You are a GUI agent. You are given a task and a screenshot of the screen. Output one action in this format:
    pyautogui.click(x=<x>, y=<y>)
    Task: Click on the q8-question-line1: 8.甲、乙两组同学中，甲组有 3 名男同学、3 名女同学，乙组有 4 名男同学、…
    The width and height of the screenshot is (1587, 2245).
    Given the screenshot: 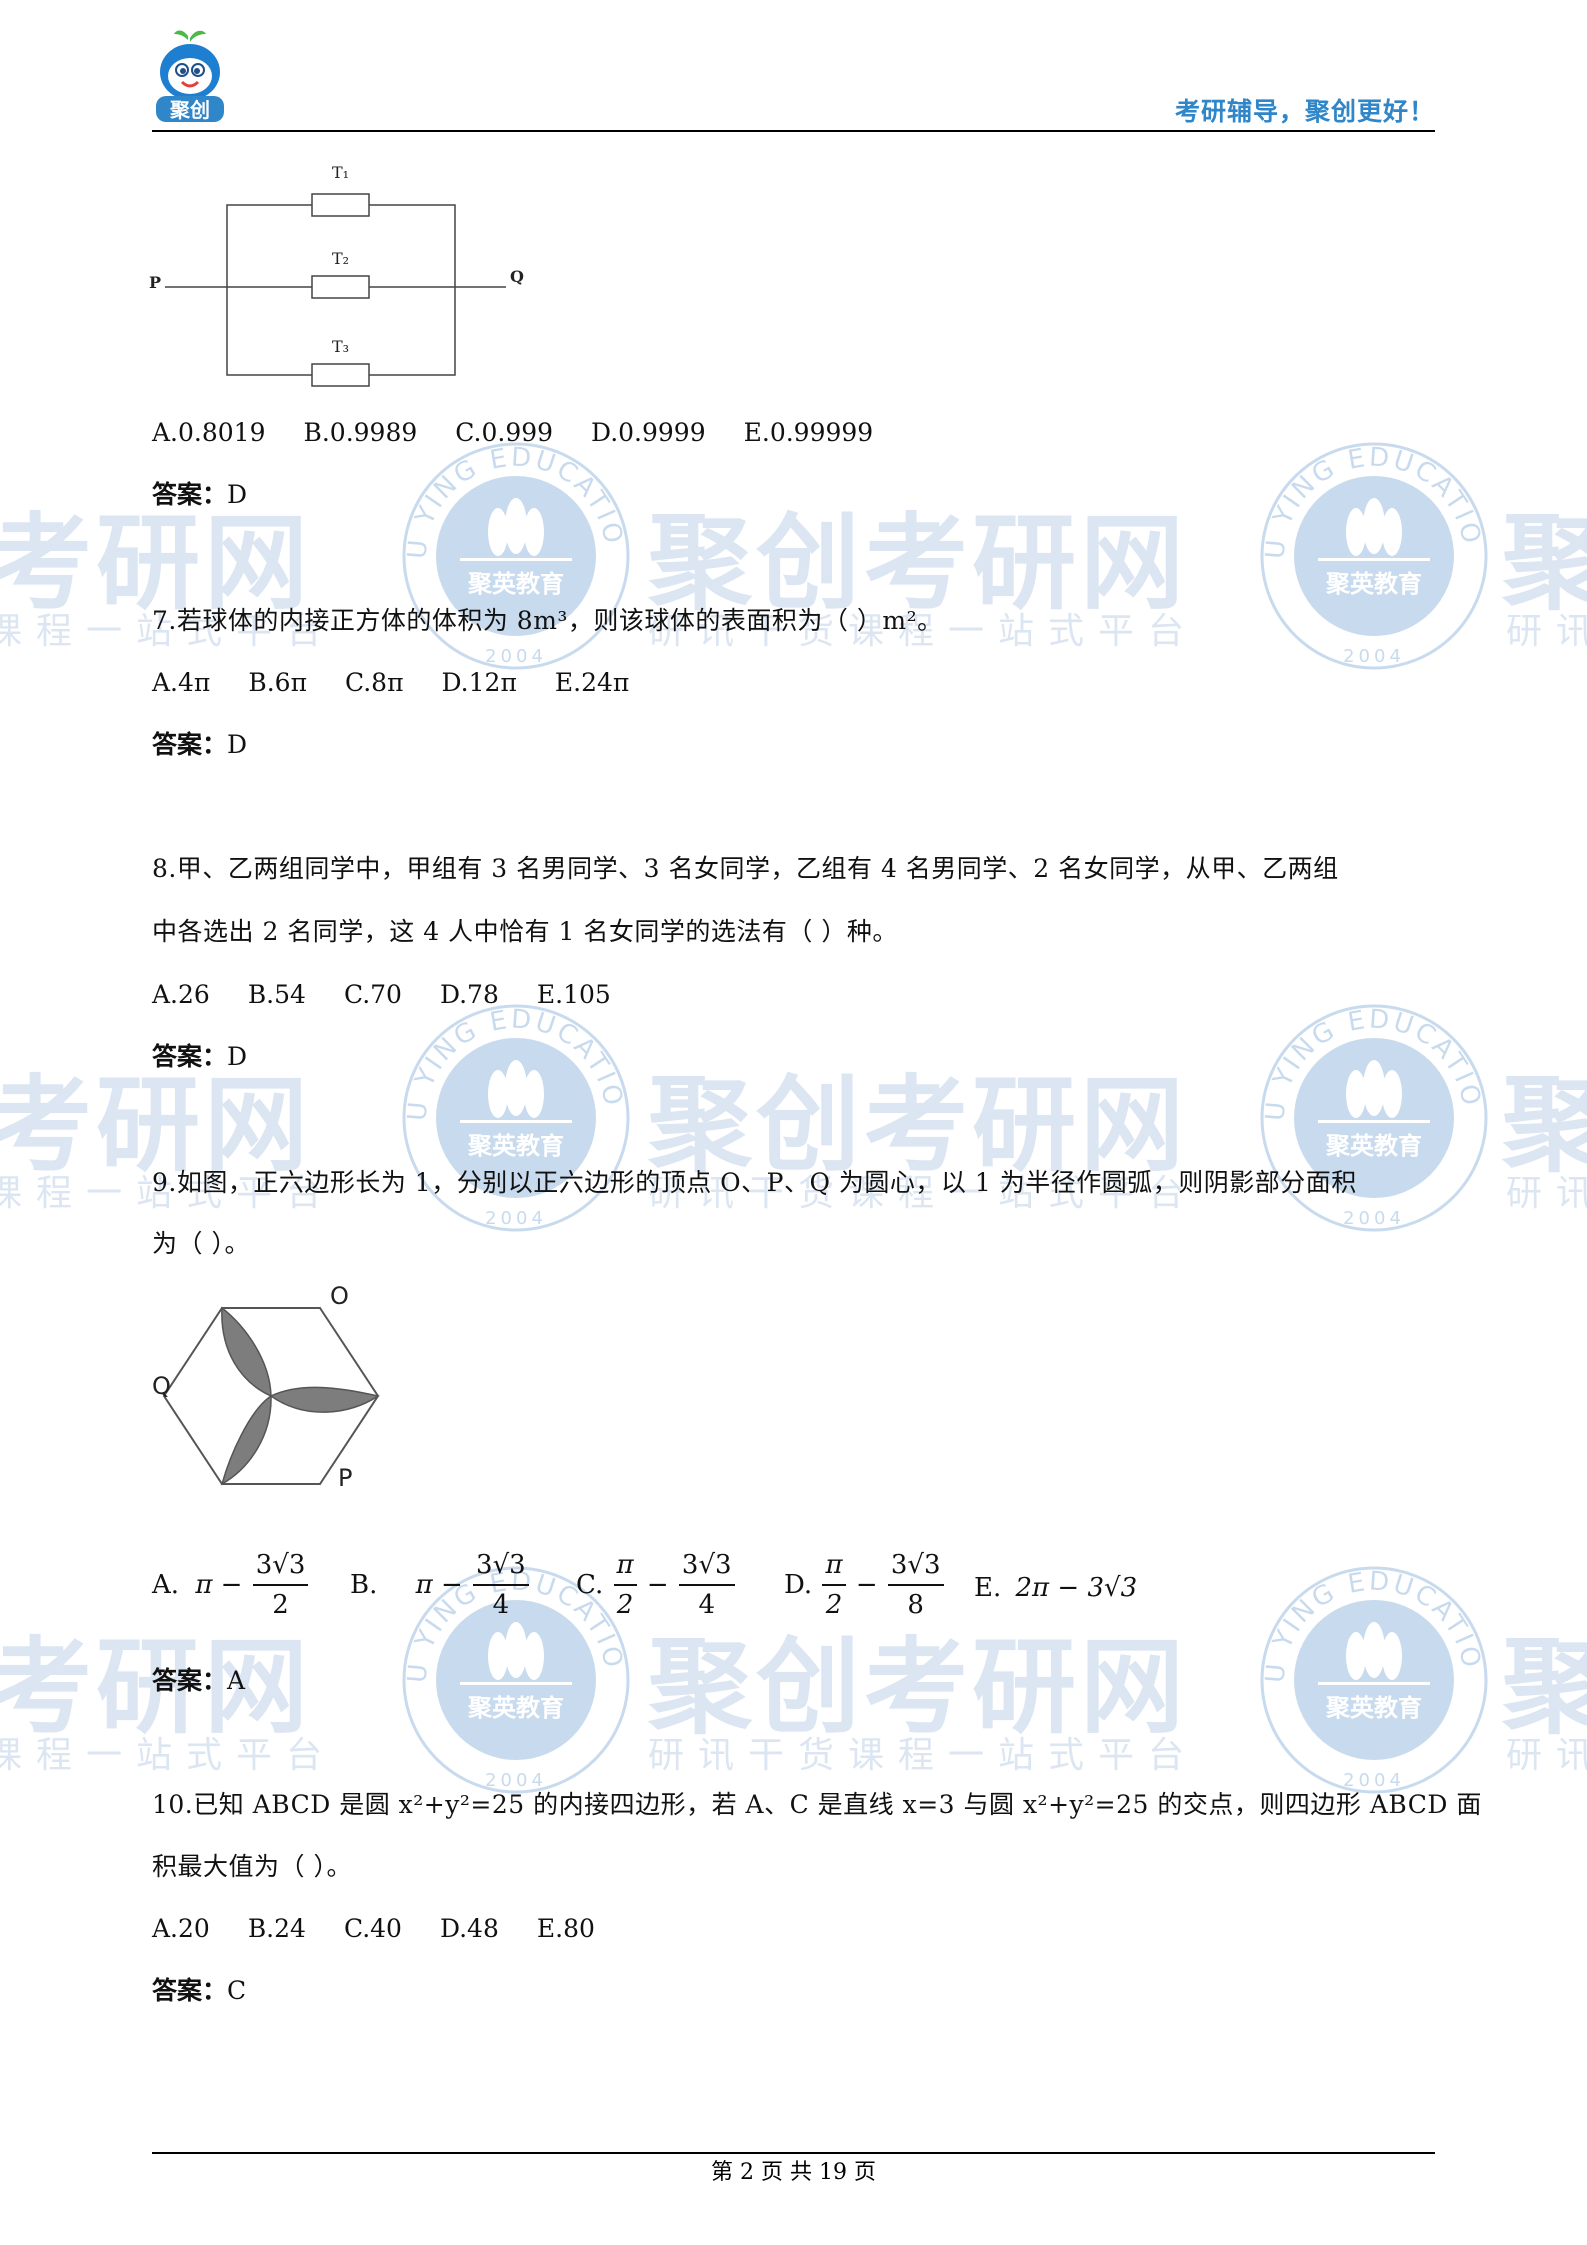 What is the action you would take?
    pyautogui.click(x=745, y=868)
    